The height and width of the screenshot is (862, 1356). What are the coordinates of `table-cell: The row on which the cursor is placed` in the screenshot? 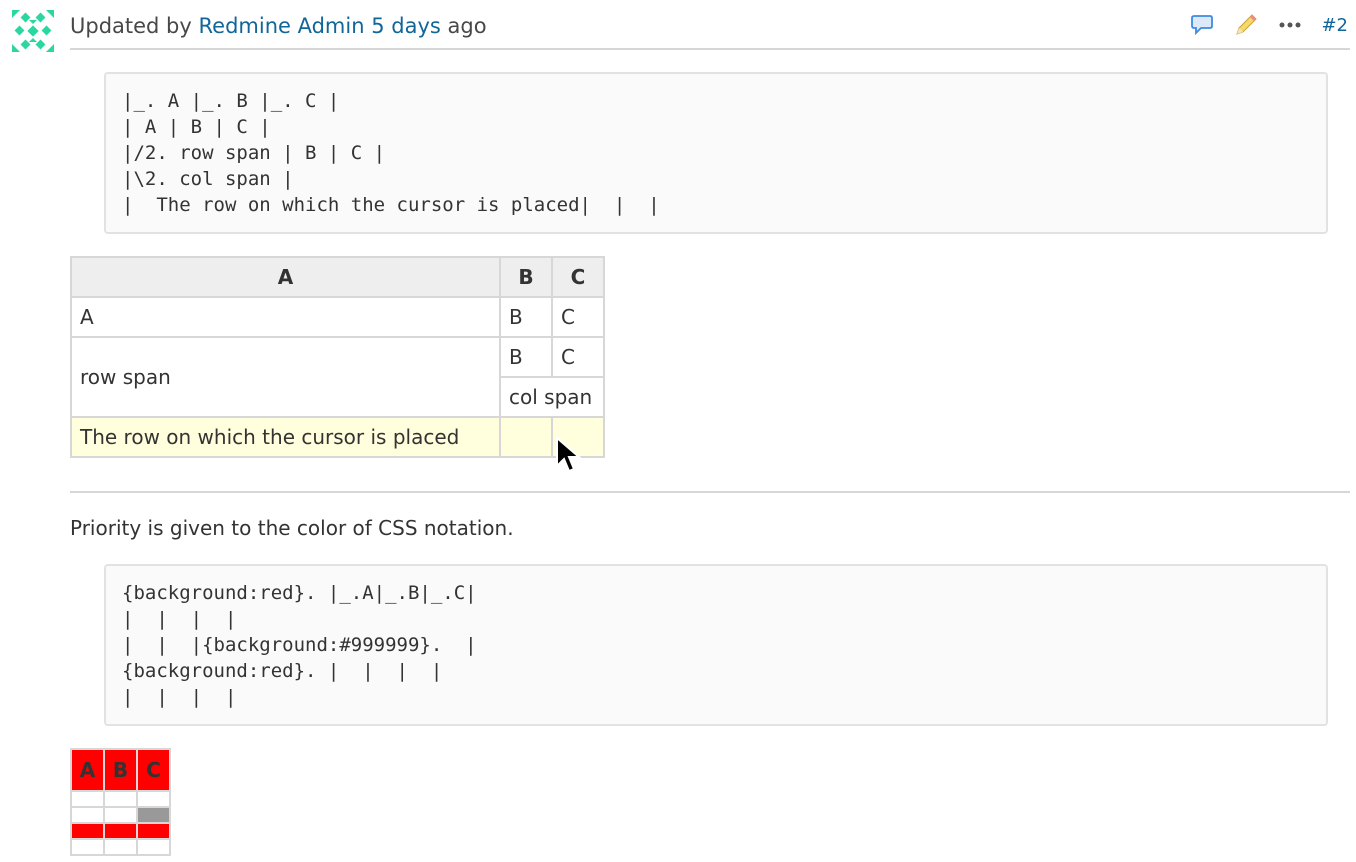 It's located at (285, 437).